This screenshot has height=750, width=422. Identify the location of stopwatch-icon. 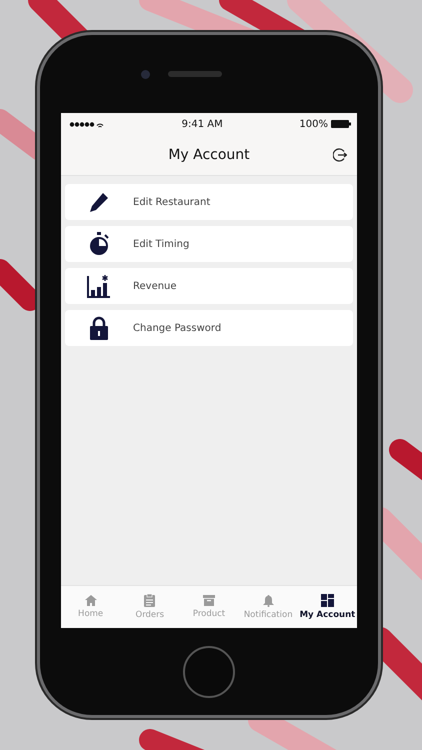
(99, 244).